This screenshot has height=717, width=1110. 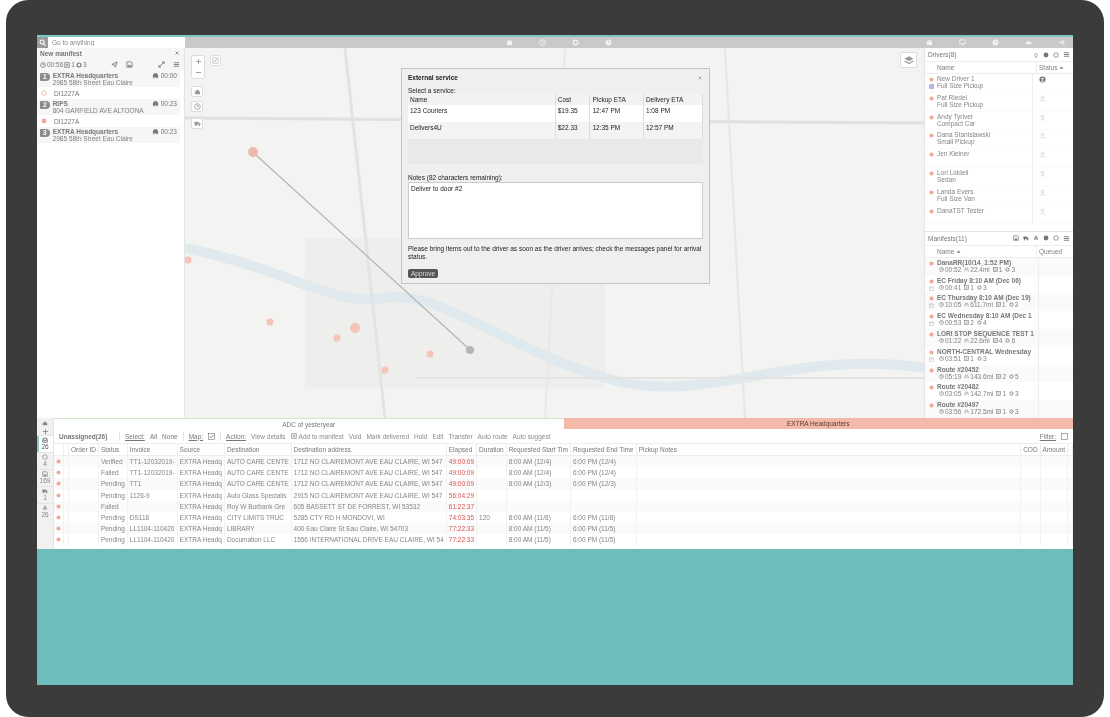 I want to click on save-icon, so click(x=45, y=474).